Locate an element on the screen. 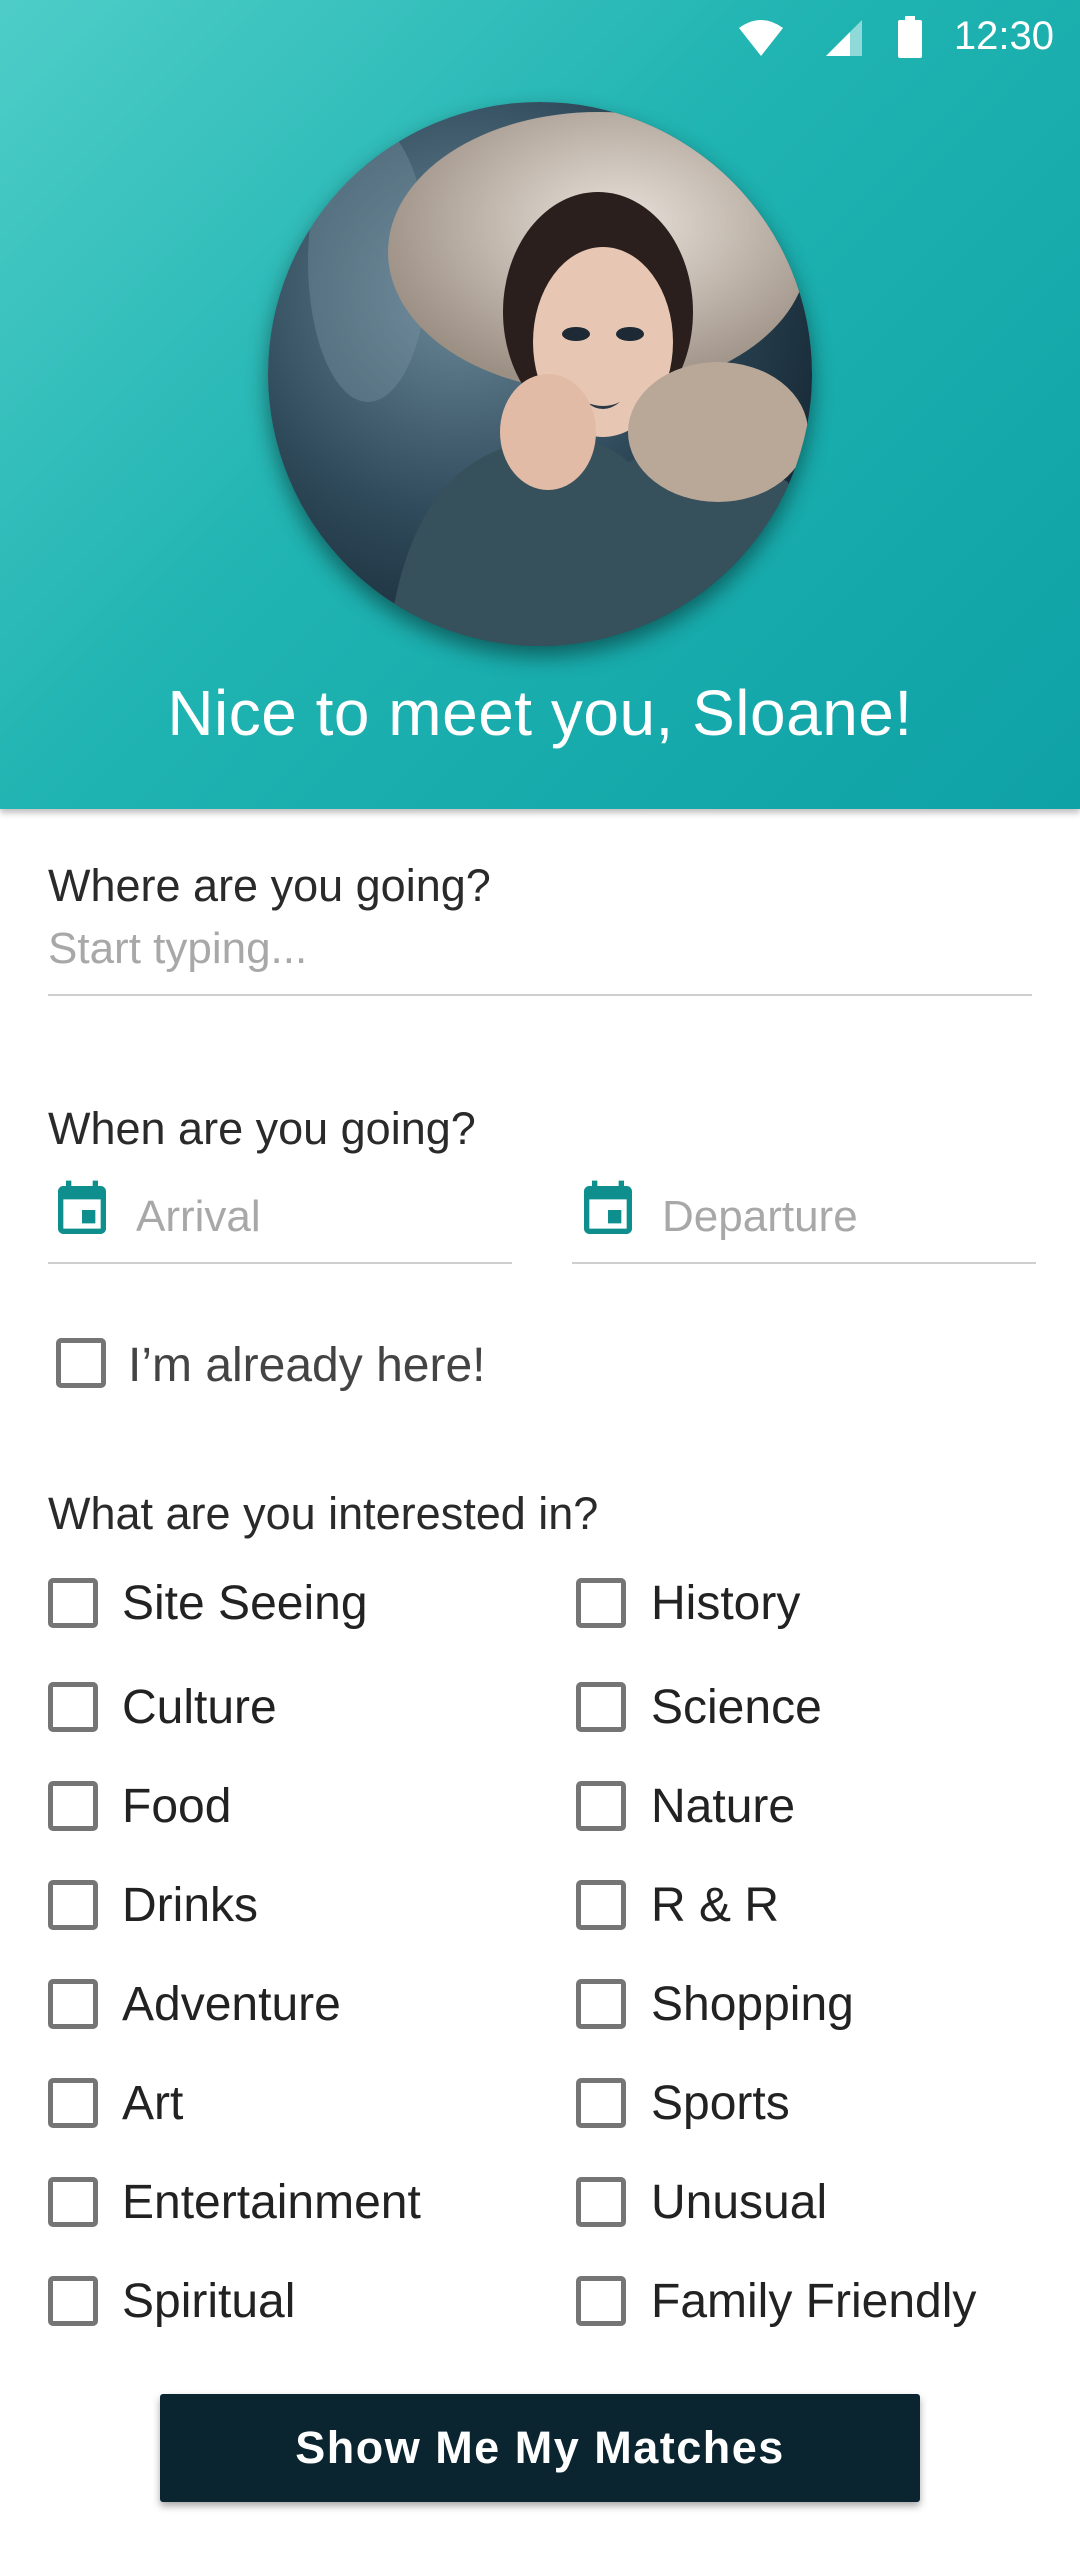 Image resolution: width=1080 pixels, height=2574 pixels. interest-label: Adventure is located at coordinates (231, 2004).